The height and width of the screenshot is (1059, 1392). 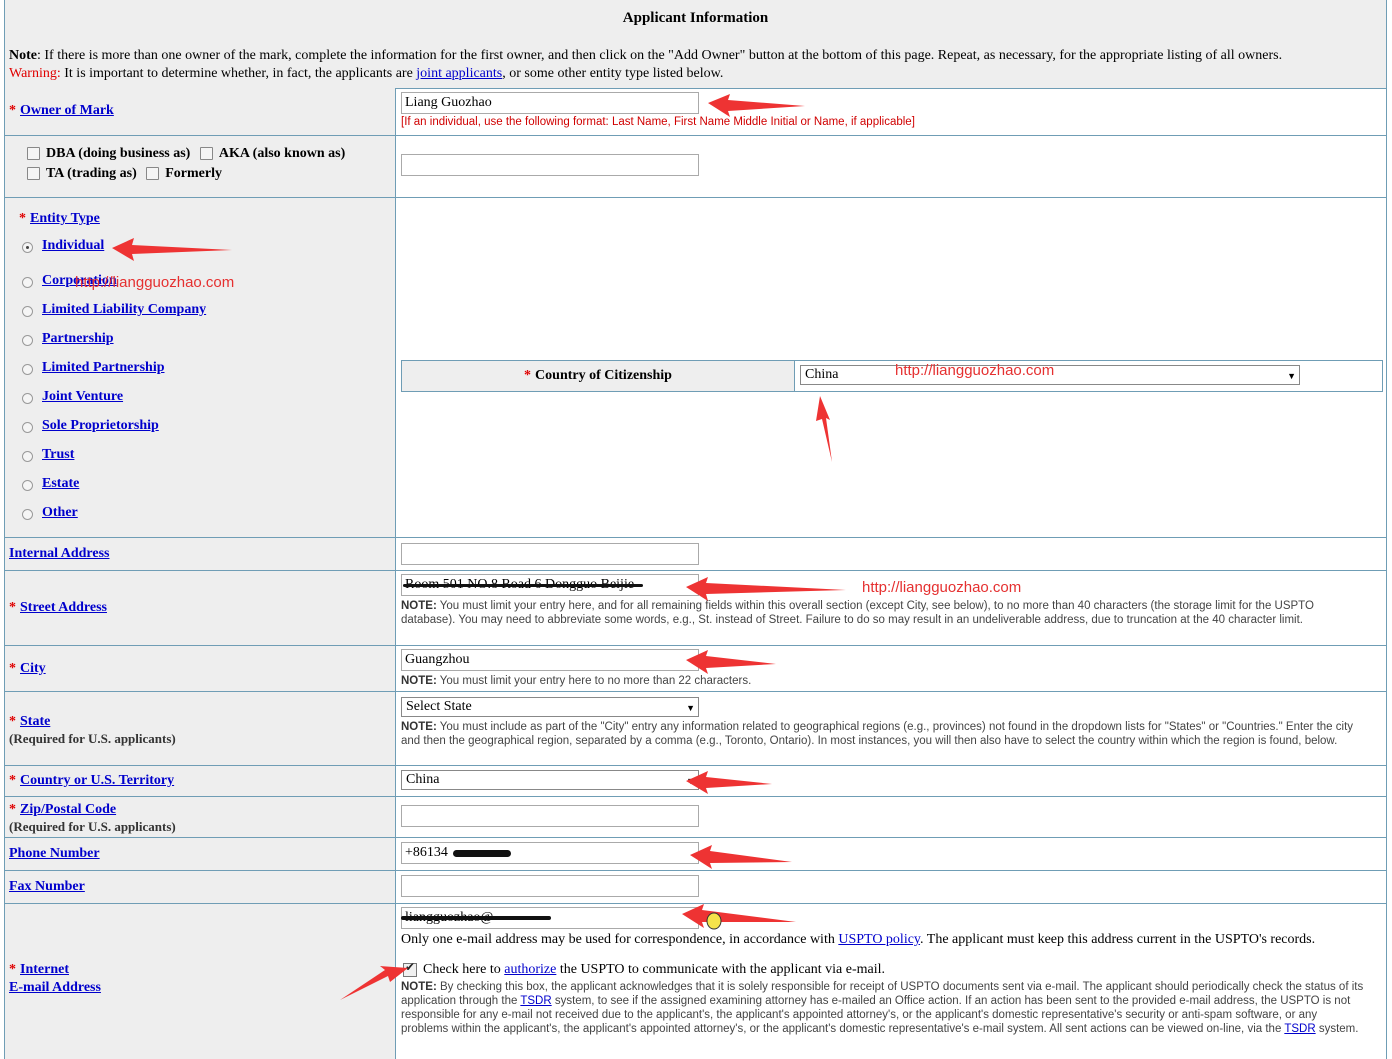 What do you see at coordinates (27, 311) in the screenshot?
I see `entity-radio-limited-liability-company` at bounding box center [27, 311].